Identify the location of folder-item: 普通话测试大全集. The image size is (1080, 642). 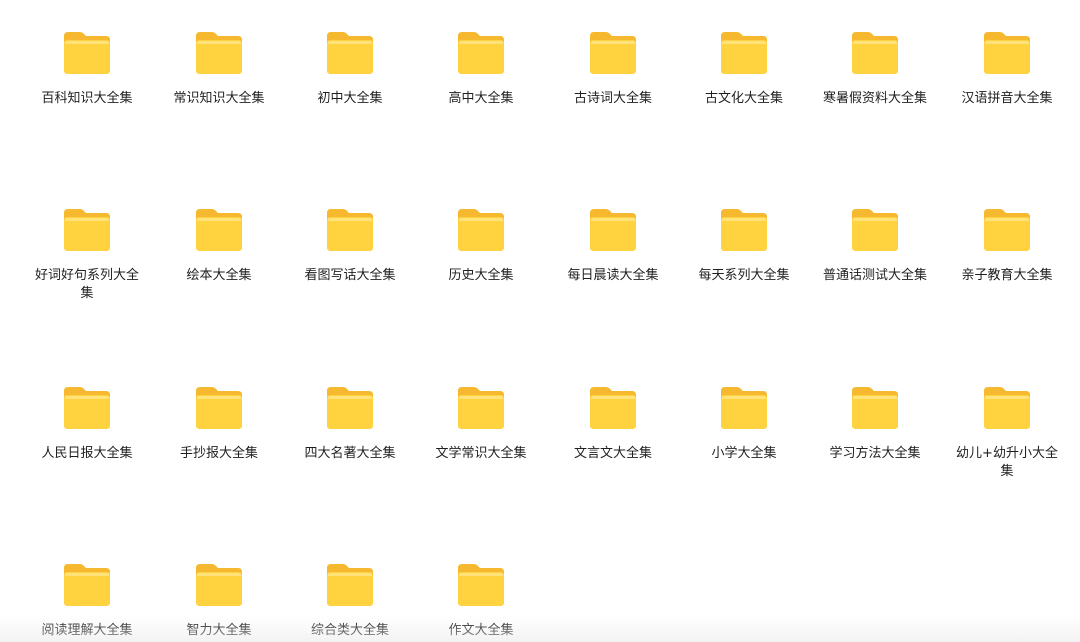
(875, 246).